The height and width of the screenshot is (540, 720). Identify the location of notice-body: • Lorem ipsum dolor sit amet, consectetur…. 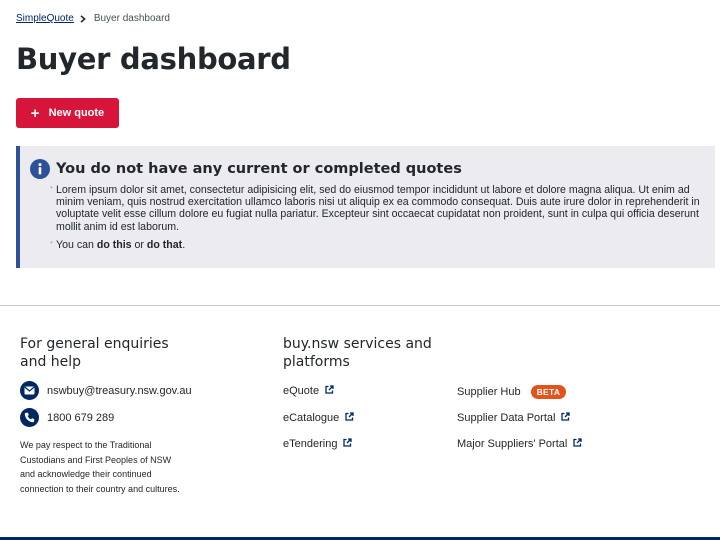
(378, 220).